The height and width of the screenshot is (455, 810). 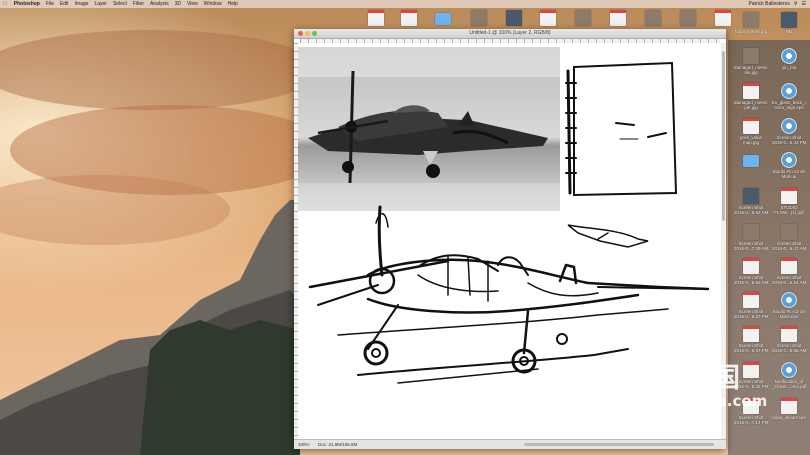 I want to click on user-name: Patrick Ballesteros, so click(x=768, y=4).